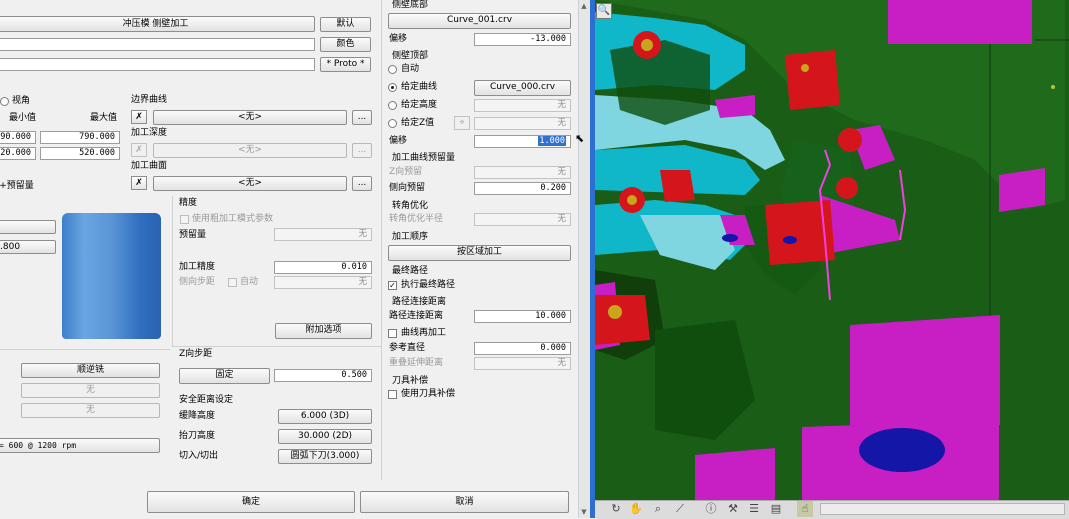 This screenshot has height=519, width=1069. What do you see at coordinates (522, 88) in the screenshot?
I see `given-curve-button: Curve_000.crv` at bounding box center [522, 88].